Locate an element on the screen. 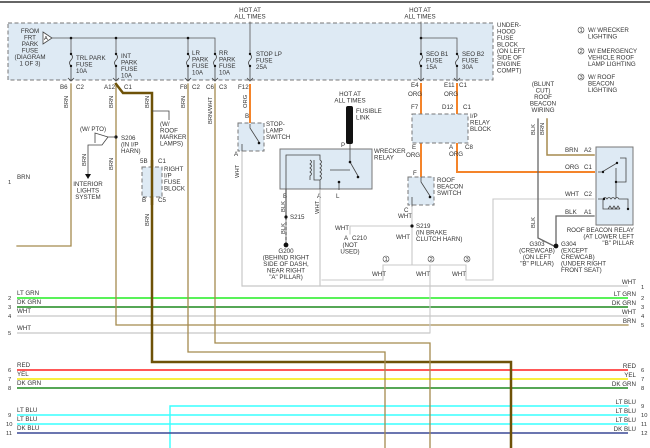 The height and width of the screenshot is (448, 650). svg-text:(NOTUSED): (NOT USED) is located at coordinates (349, 249).